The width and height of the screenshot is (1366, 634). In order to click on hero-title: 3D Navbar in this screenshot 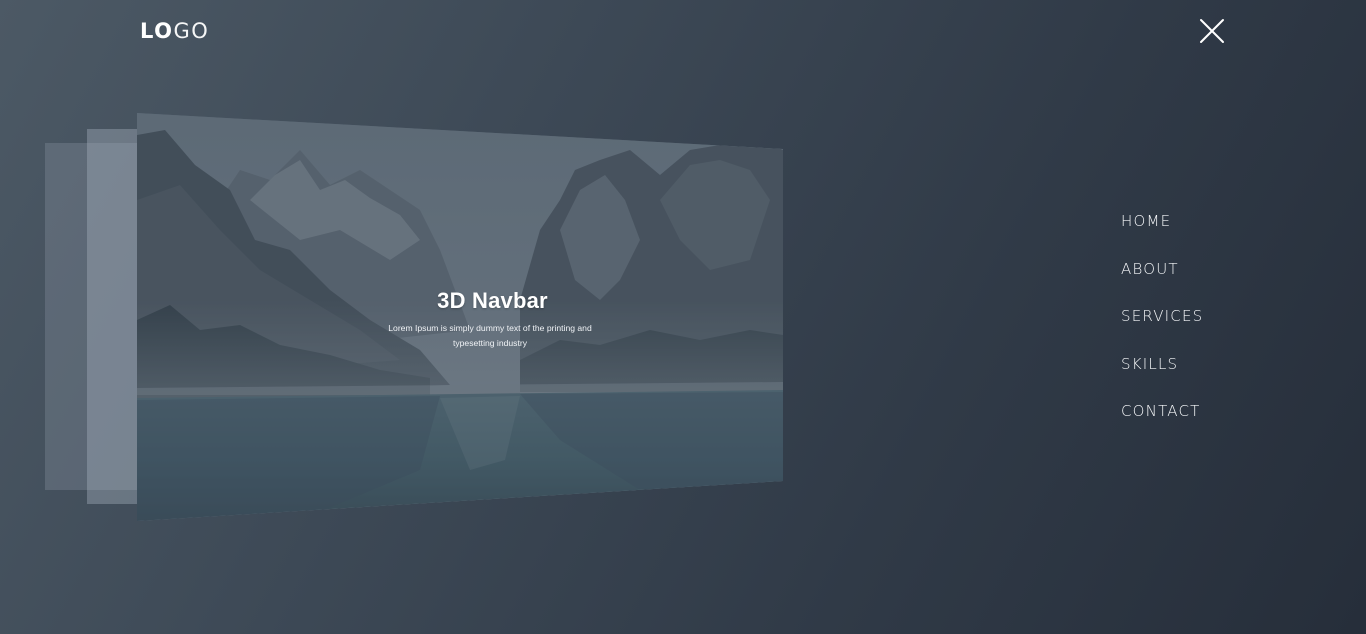, I will do `click(492, 300)`.